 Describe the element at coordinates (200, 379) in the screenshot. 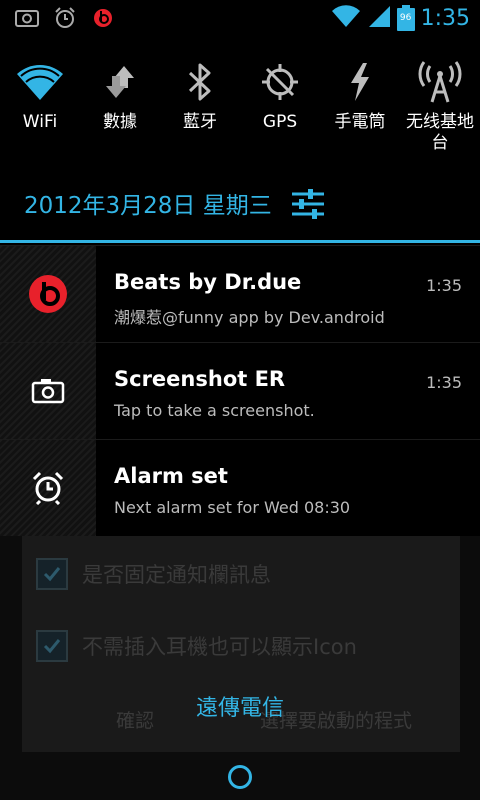

I see `notification-title: Screenshot ER` at that location.